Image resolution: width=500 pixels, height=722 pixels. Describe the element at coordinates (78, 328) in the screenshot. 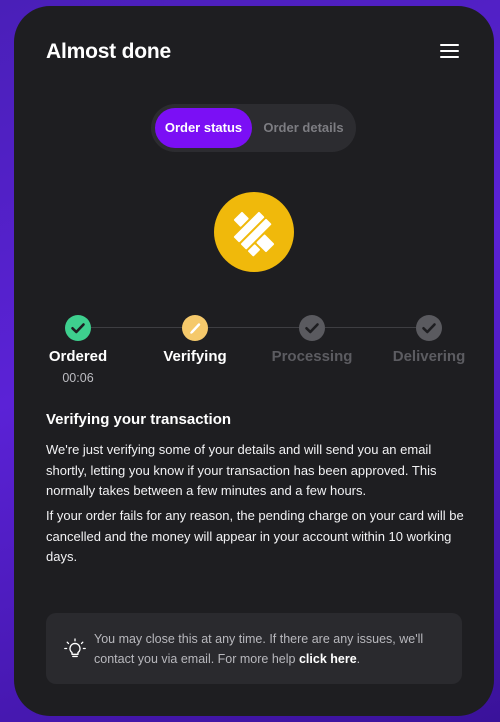

I see `step-ordered-done-icon` at that location.